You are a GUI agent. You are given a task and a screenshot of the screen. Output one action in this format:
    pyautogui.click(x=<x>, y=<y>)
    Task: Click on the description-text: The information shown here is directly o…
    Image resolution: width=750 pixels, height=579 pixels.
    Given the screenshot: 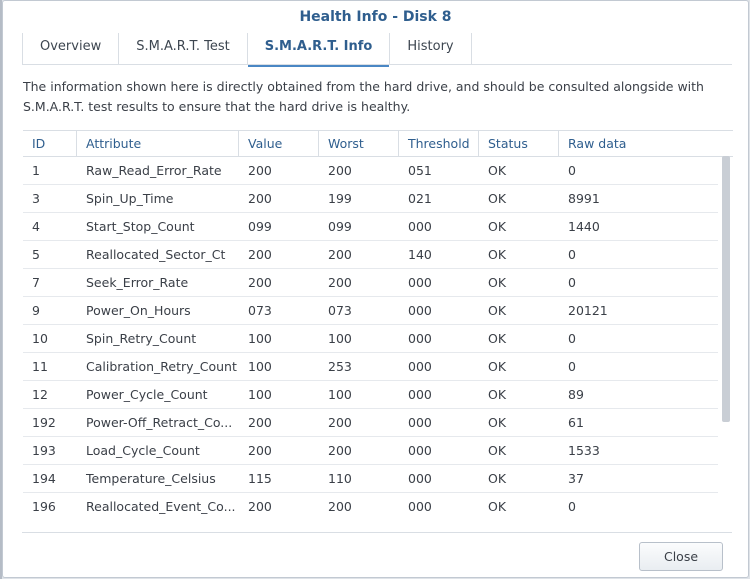 What is the action you would take?
    pyautogui.click(x=363, y=96)
    